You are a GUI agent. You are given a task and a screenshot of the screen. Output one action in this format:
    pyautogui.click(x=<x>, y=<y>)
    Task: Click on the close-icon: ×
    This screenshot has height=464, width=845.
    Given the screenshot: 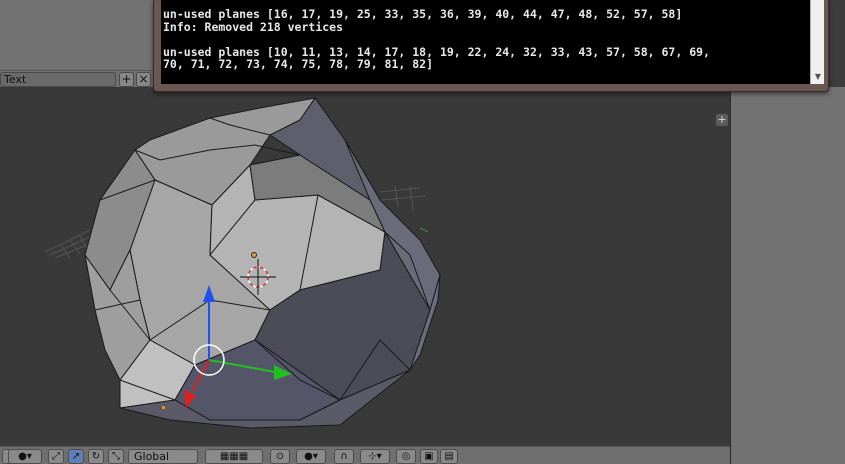 What is the action you would take?
    pyautogui.click(x=143, y=79)
    